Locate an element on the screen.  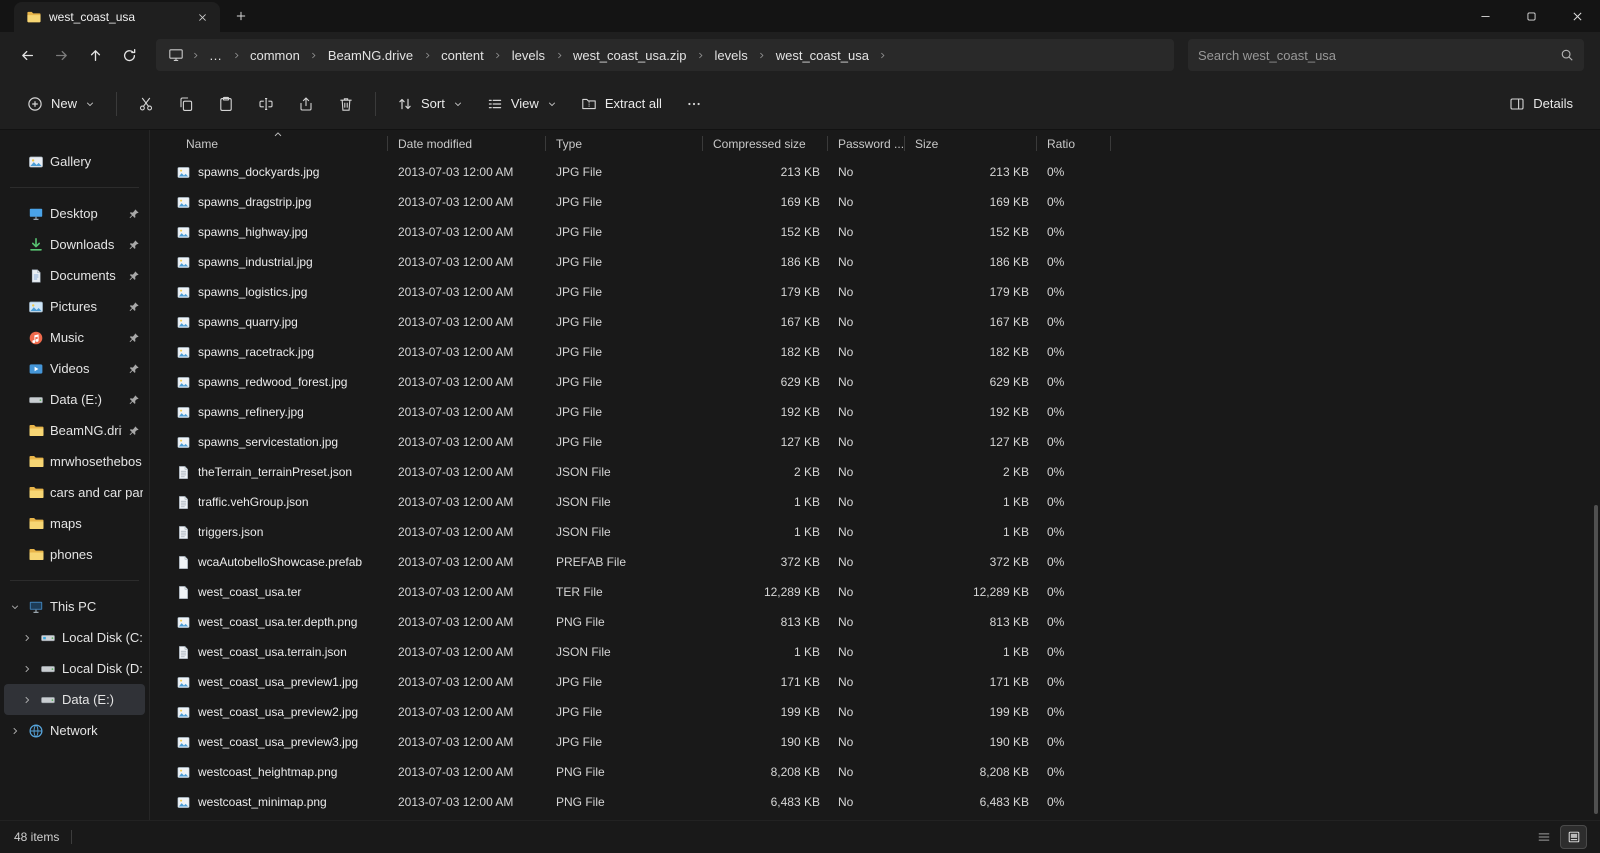
column-header-size: Size is located at coordinates (971, 143).